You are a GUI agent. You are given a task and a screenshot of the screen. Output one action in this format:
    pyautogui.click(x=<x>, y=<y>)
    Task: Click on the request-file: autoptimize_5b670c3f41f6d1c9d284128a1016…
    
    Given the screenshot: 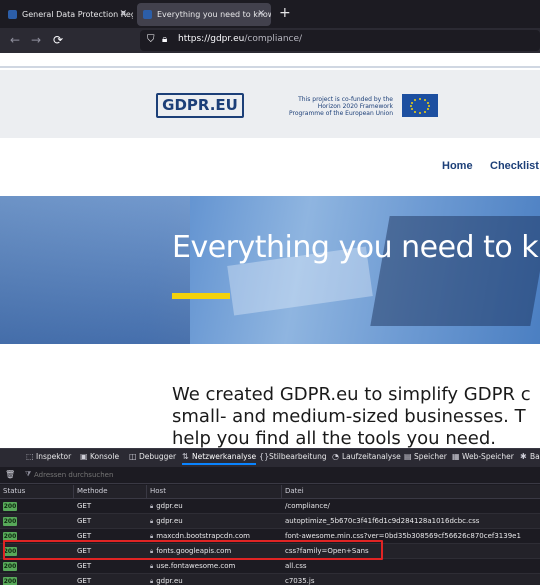 What is the action you would take?
    pyautogui.click(x=382, y=521)
    